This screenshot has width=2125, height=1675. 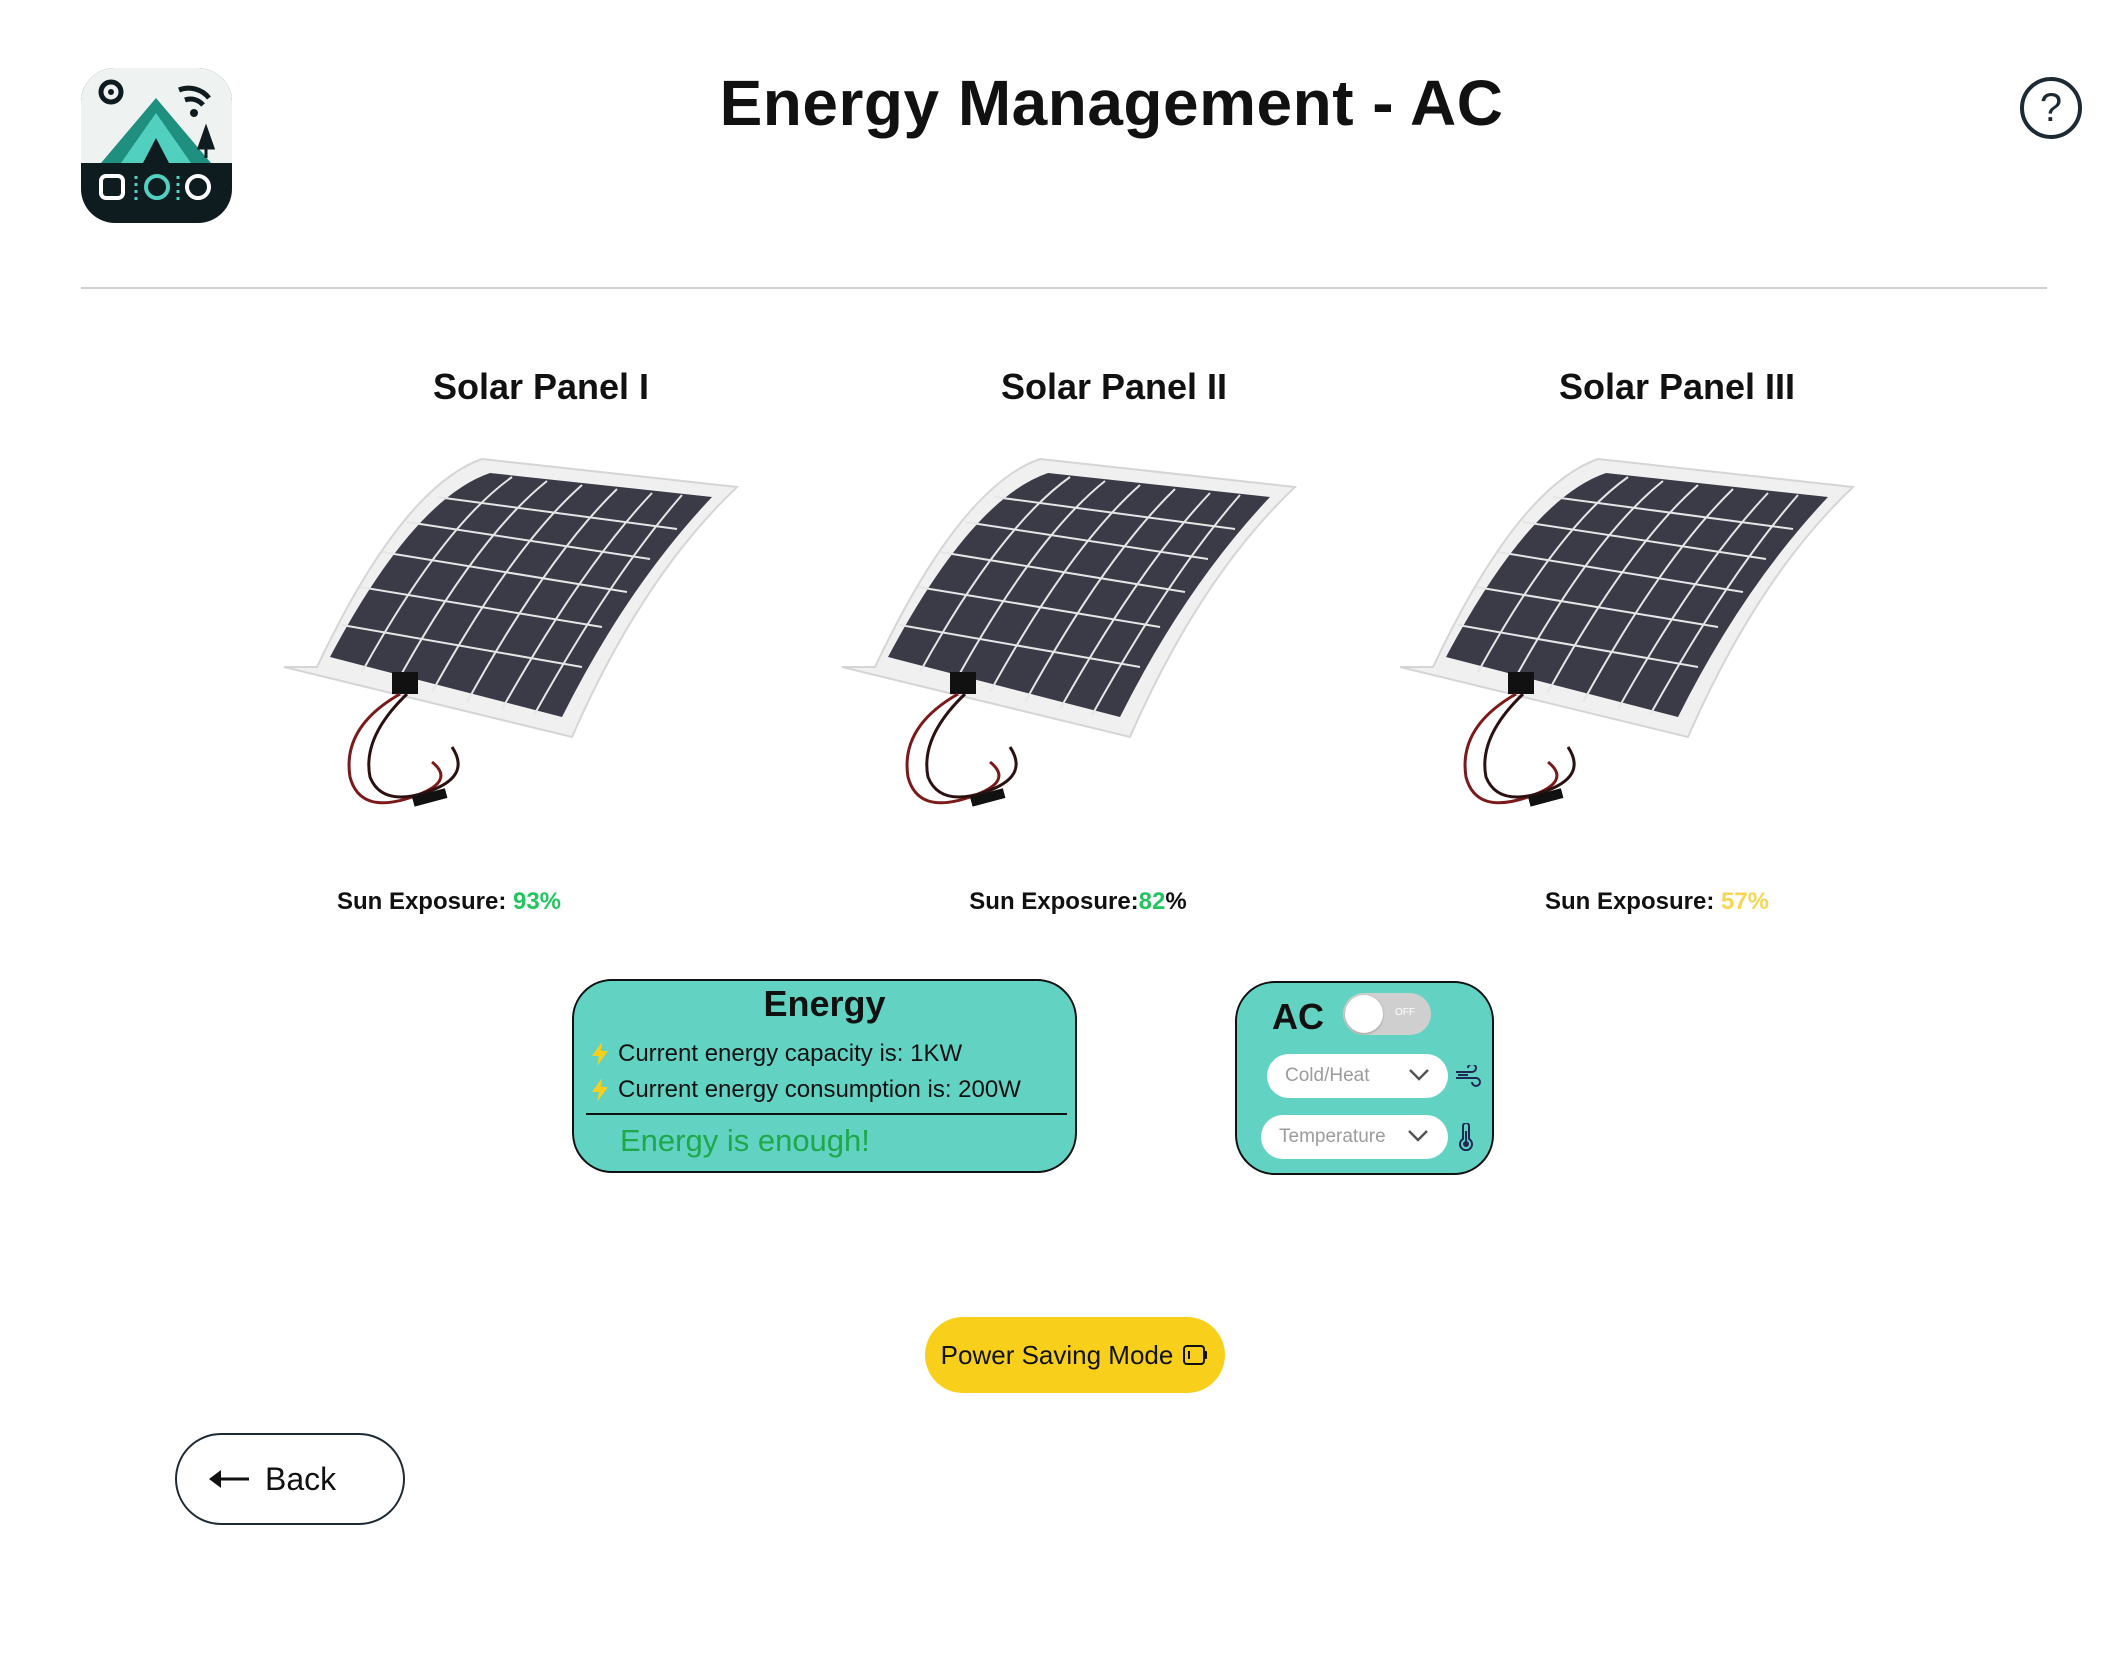 What do you see at coordinates (1114, 386) in the screenshot?
I see `solar-panel-2-title: Solar Panel II` at bounding box center [1114, 386].